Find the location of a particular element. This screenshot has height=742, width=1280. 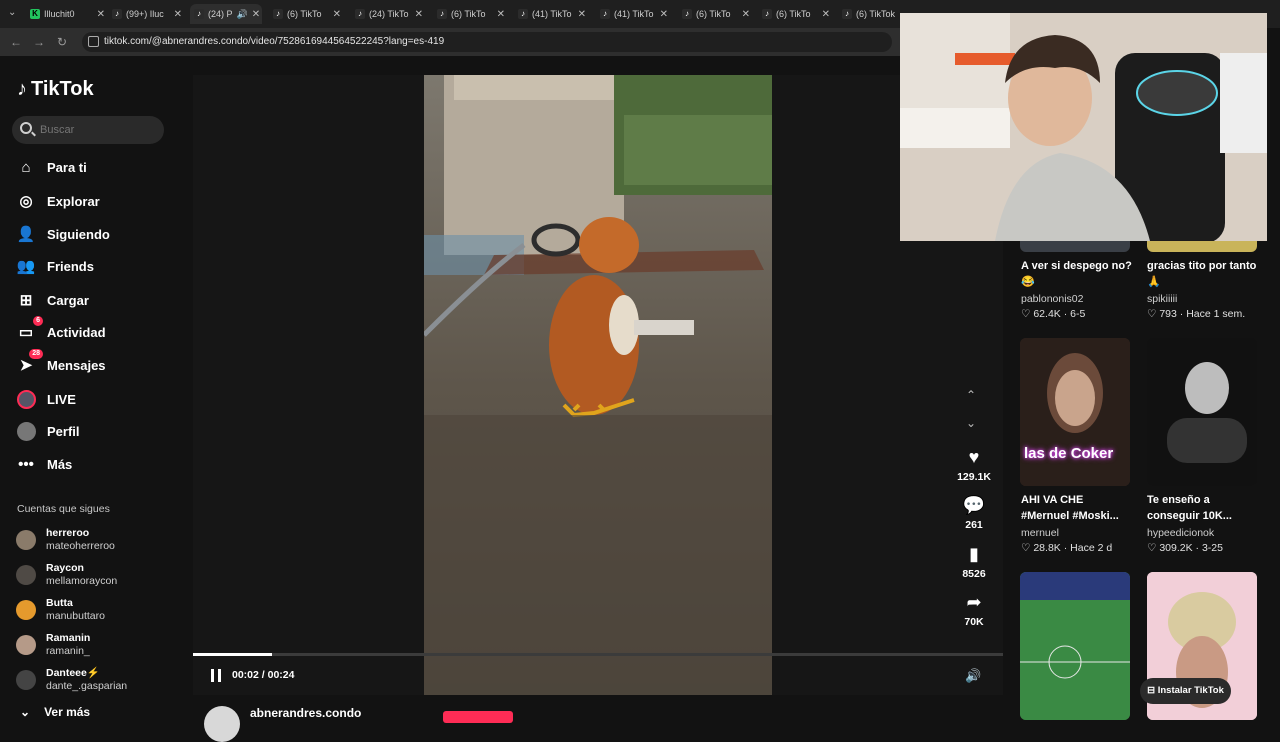

reload-icon: ↻ is located at coordinates (62, 42).